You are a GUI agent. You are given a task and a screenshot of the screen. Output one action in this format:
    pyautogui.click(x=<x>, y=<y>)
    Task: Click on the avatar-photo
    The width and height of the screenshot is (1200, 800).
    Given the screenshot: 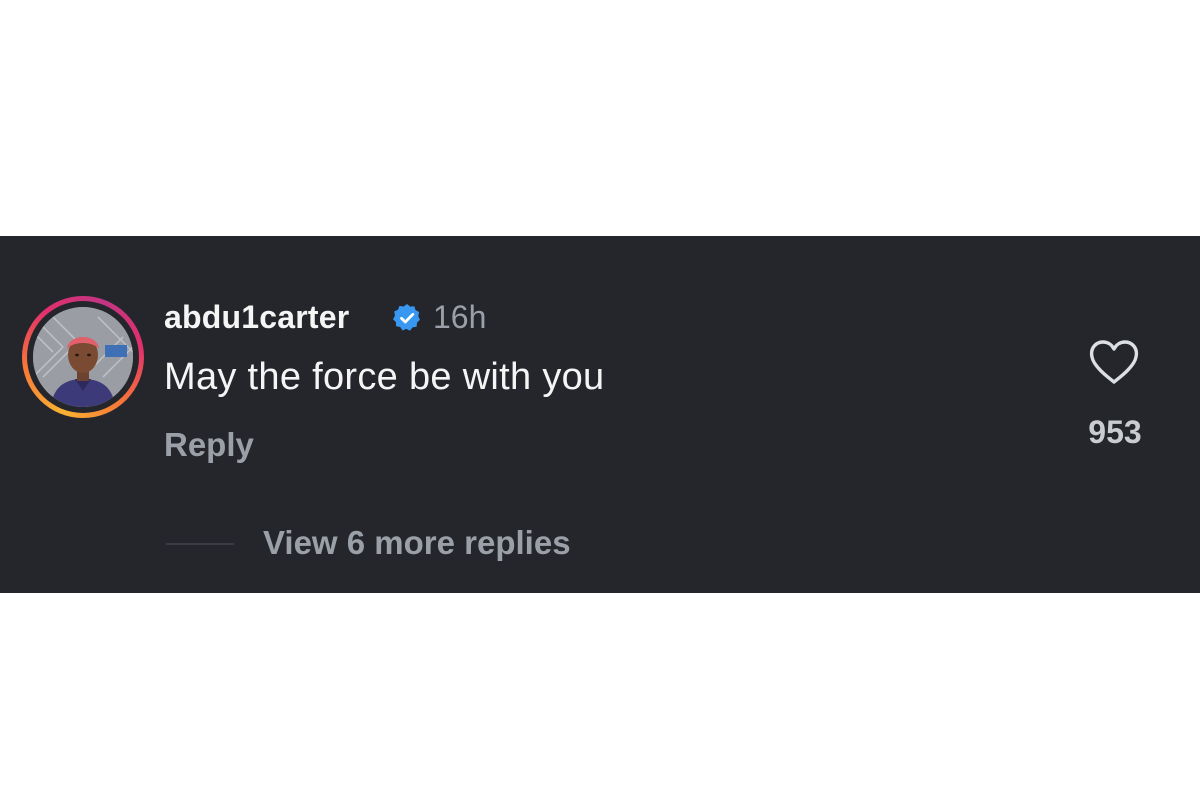 What is the action you would take?
    pyautogui.click(x=83, y=357)
    